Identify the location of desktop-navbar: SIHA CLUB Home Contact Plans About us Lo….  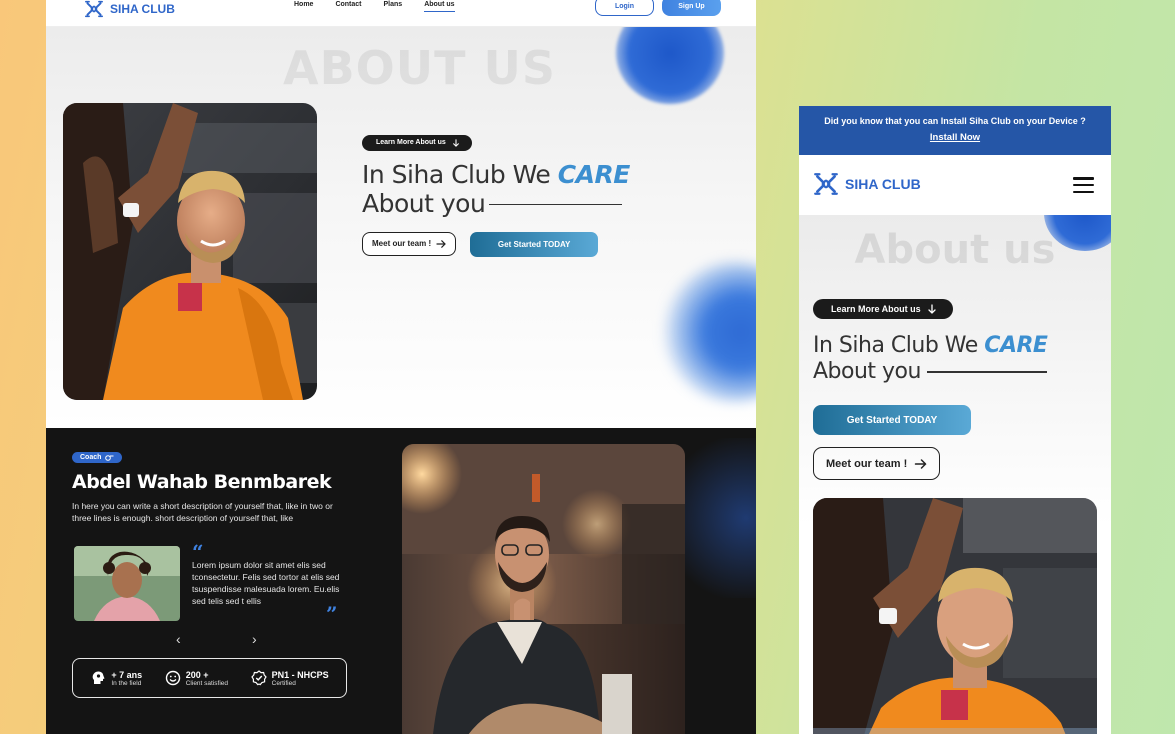
(401, 13).